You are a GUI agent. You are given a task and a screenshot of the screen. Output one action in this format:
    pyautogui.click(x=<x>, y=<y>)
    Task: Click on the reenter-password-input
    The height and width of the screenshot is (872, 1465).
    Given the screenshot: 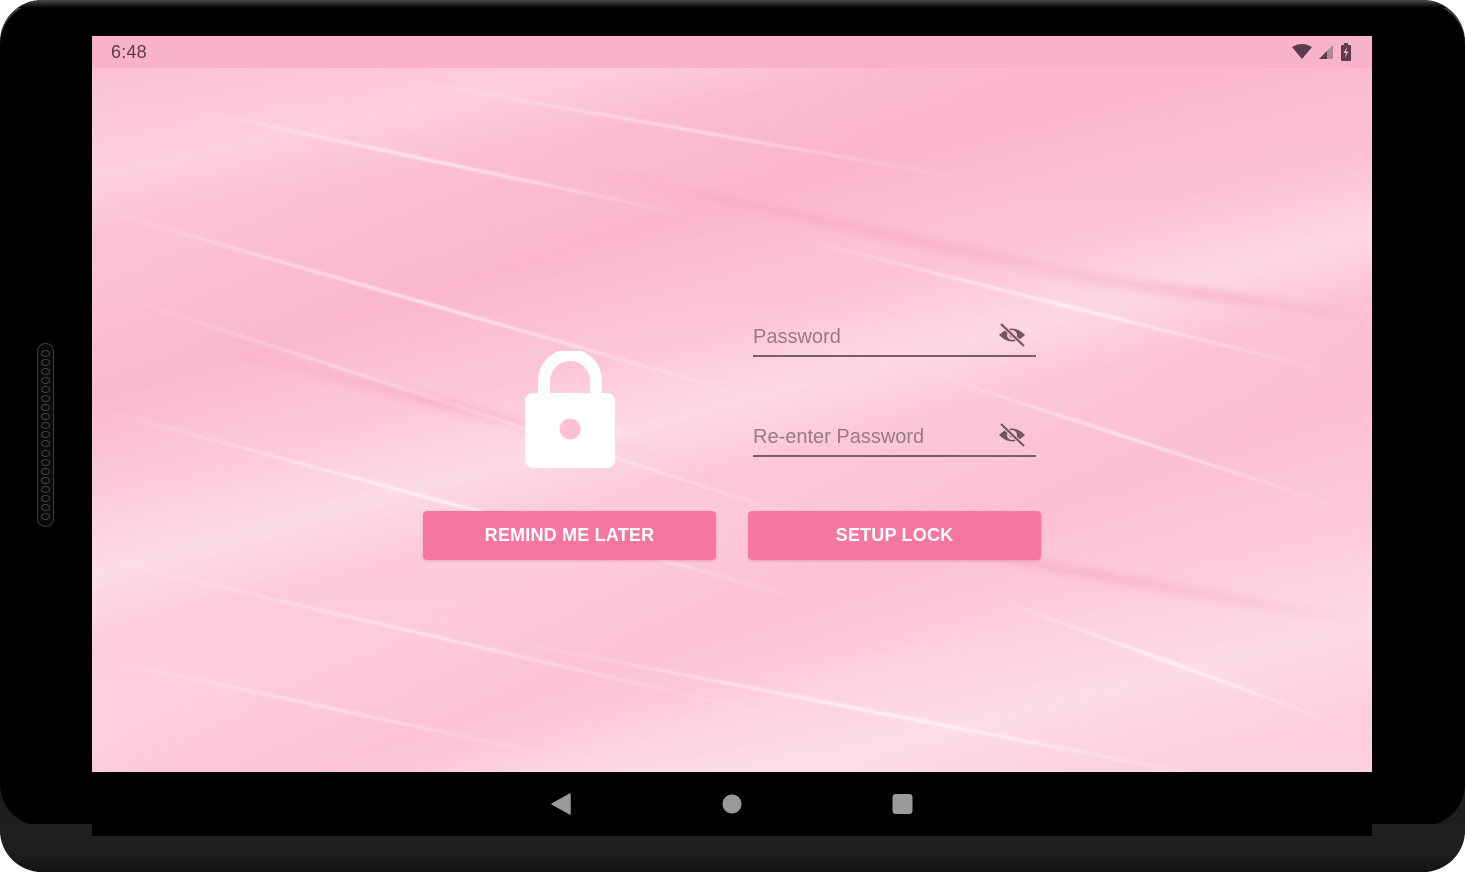 What is the action you would take?
    pyautogui.click(x=868, y=434)
    